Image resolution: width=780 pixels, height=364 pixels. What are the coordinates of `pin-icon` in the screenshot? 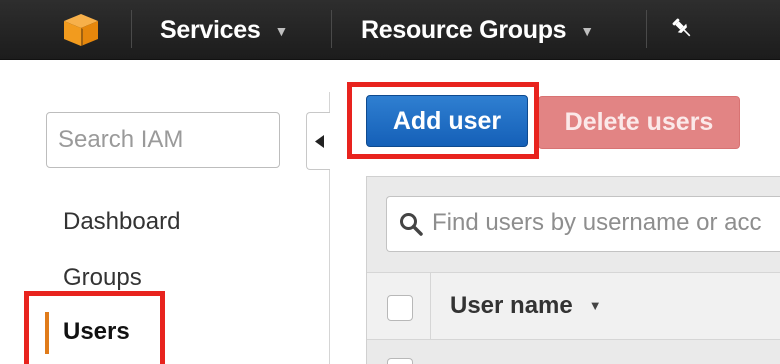 It's located at (682, 28).